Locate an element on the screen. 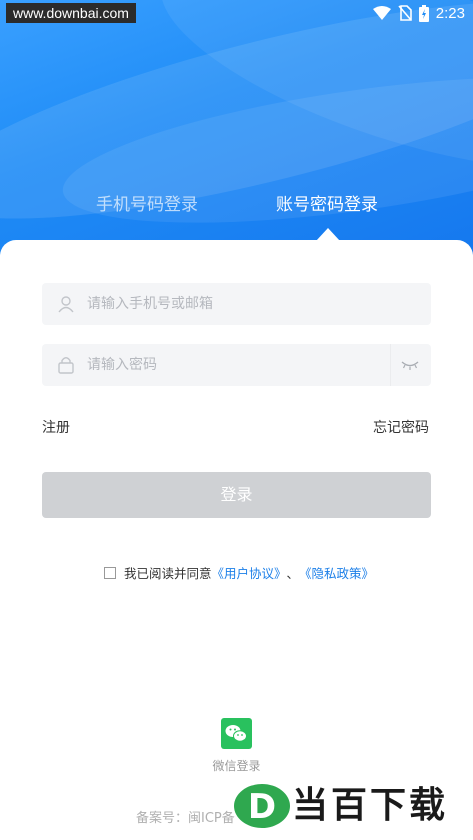  divider is located at coordinates (390, 365).